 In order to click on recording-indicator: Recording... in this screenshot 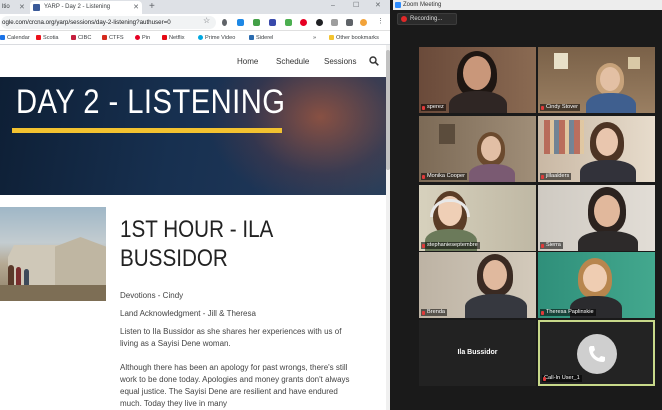, I will do `click(427, 19)`.